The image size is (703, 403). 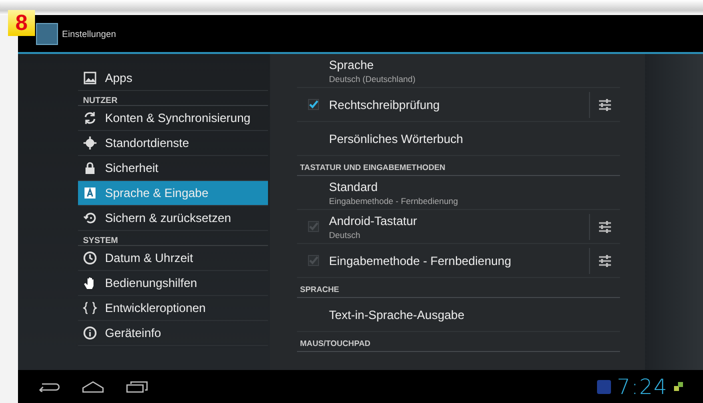 What do you see at coordinates (90, 168) in the screenshot?
I see `lock-icon` at bounding box center [90, 168].